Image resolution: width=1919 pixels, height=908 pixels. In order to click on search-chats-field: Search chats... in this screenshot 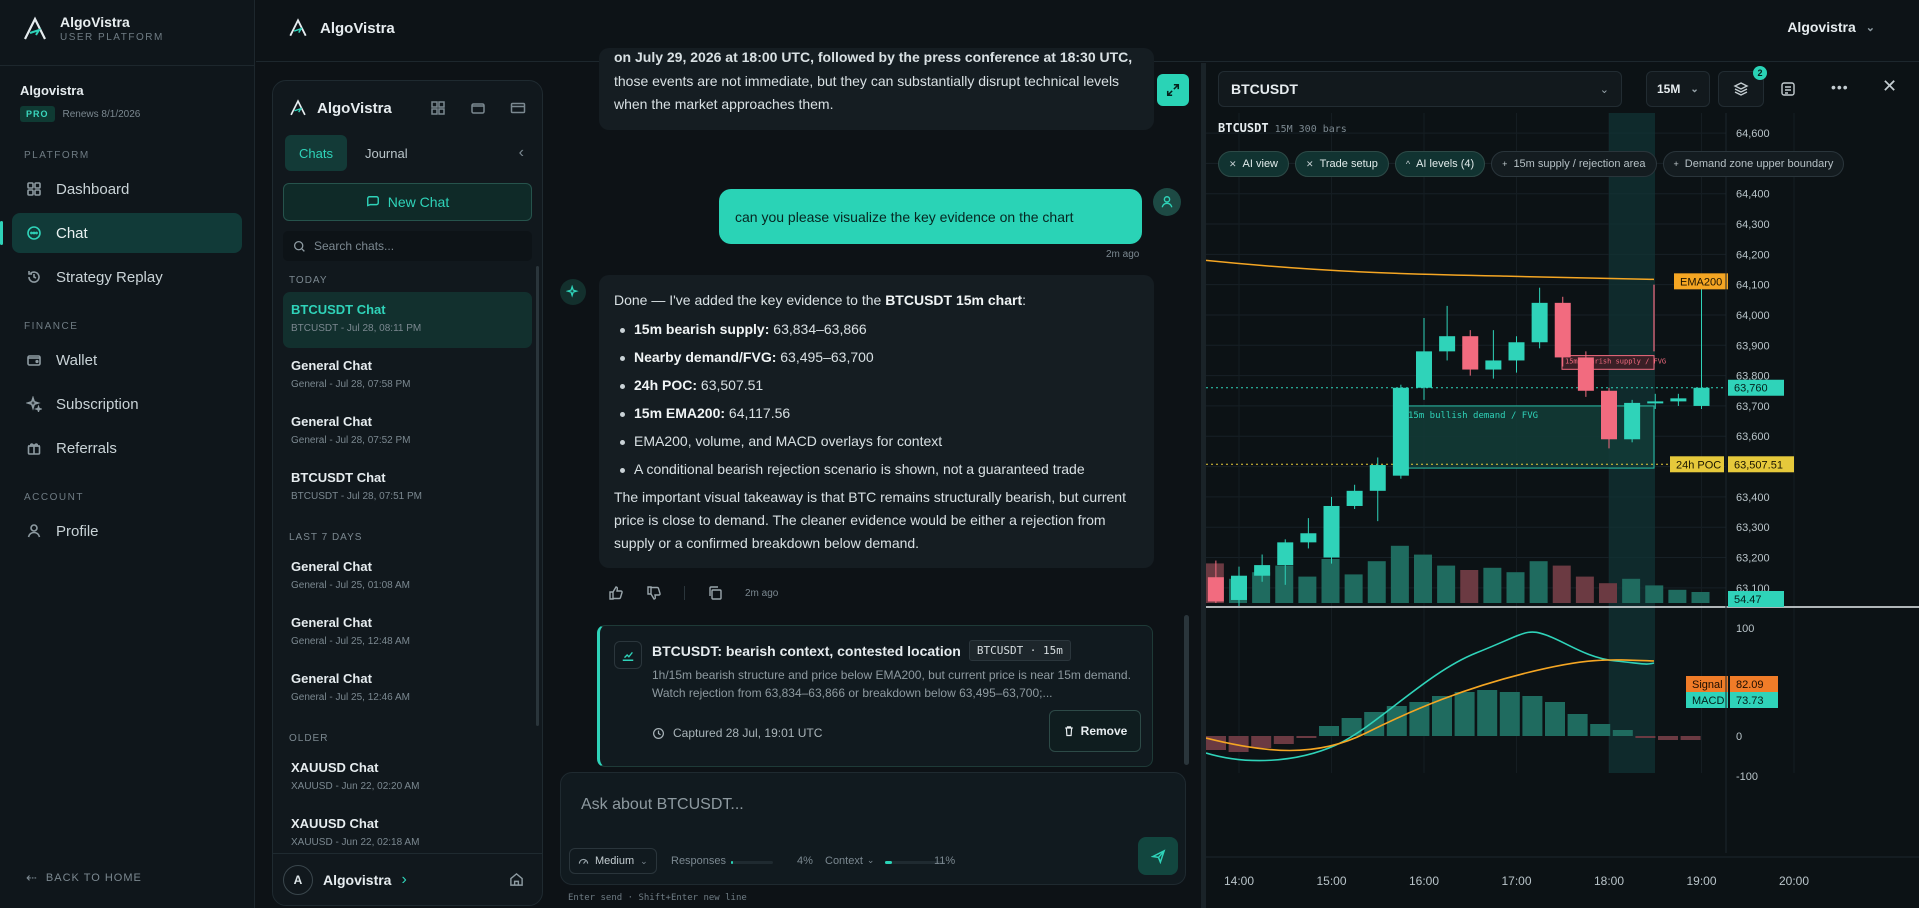, I will do `click(407, 246)`.